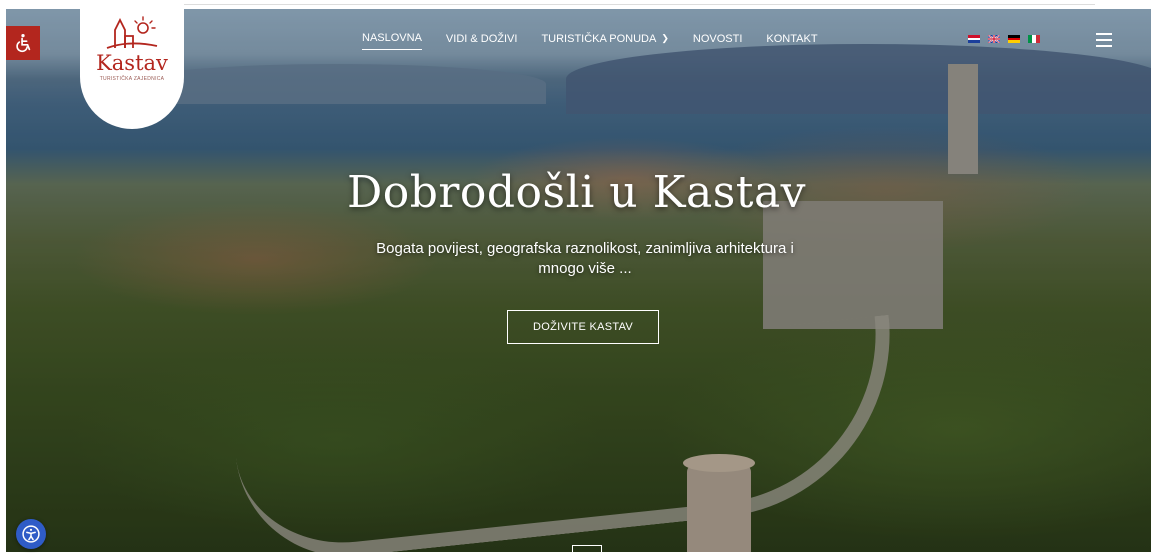 Image resolution: width=1153 pixels, height=553 pixels. Describe the element at coordinates (132, 79) in the screenshot. I see `logo-subtitle: TURISTIČKA ZAJEDNICA` at that location.